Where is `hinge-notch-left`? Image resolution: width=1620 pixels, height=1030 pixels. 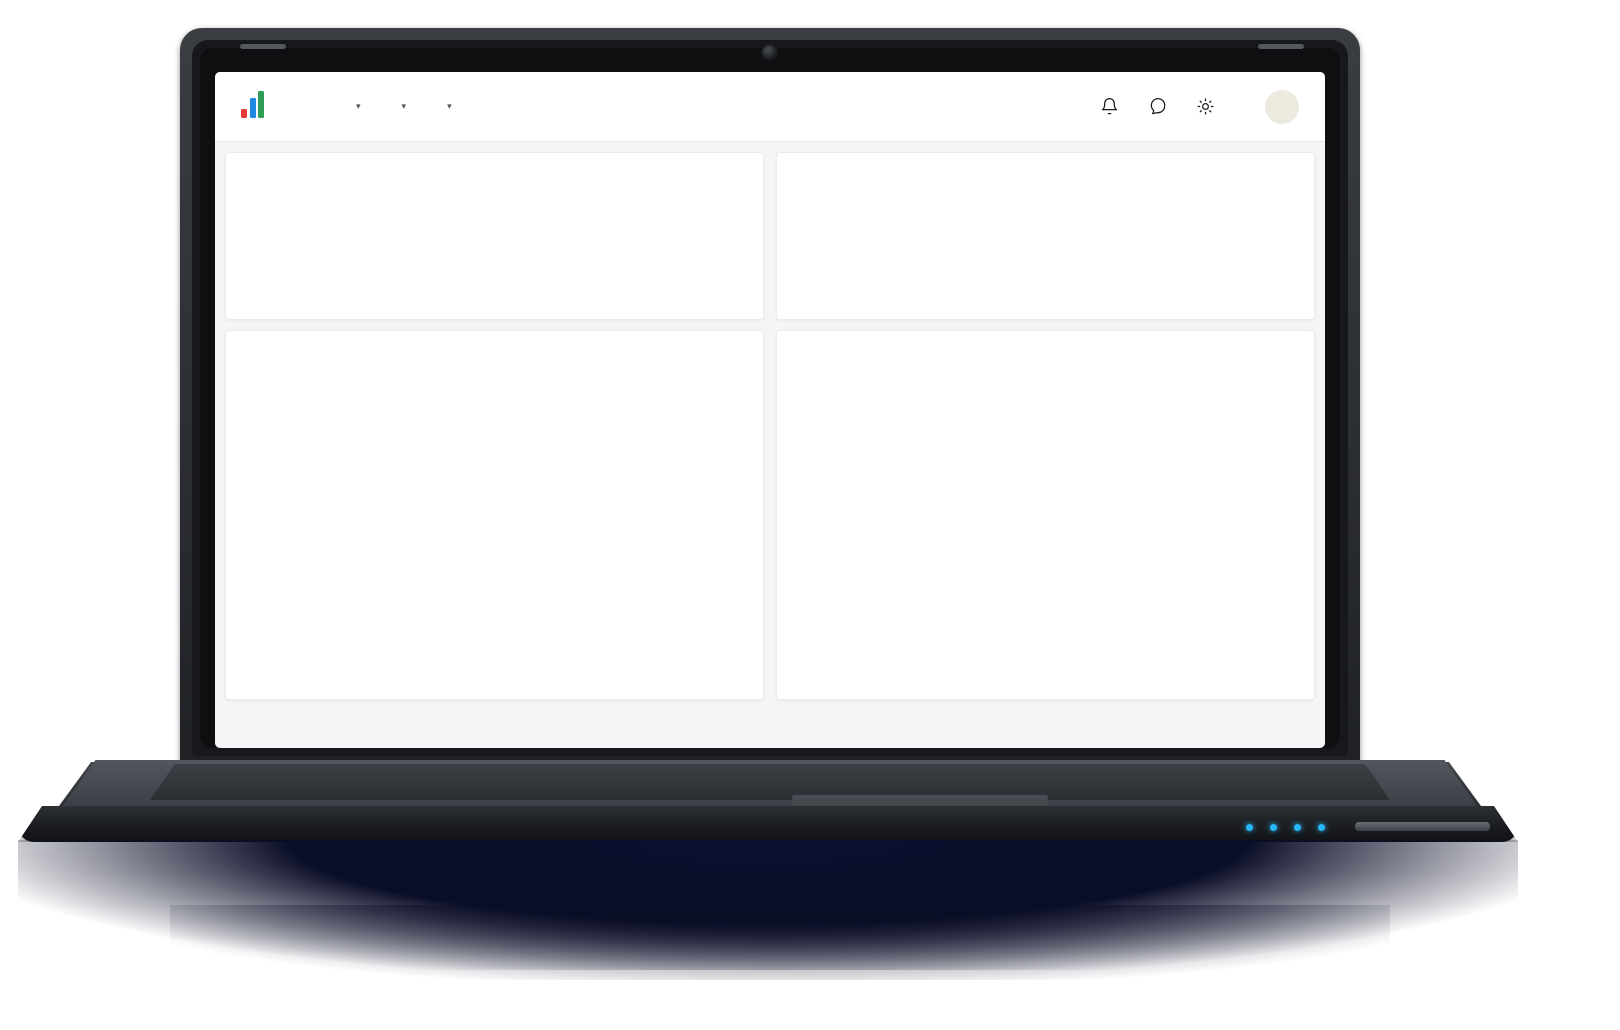
hinge-notch-left is located at coordinates (263, 46).